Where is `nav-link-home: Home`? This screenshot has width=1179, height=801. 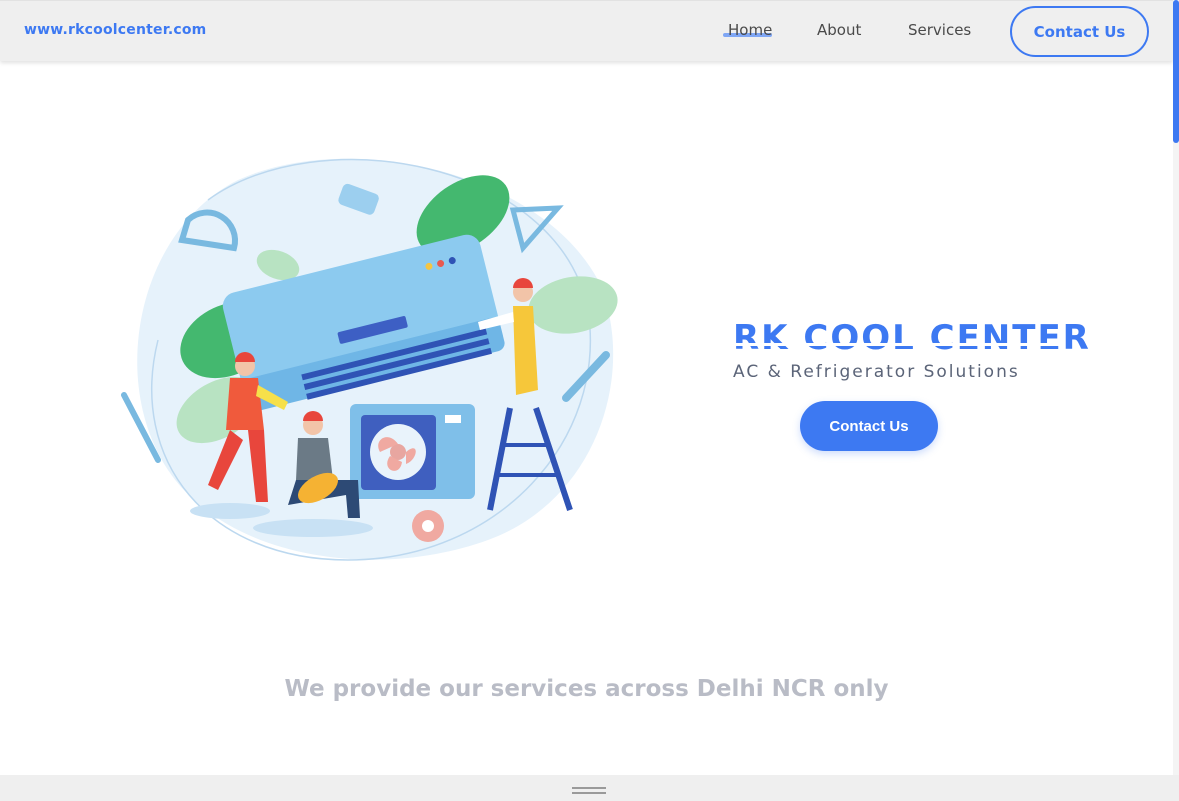
nav-link-home: Home is located at coordinates (750, 30).